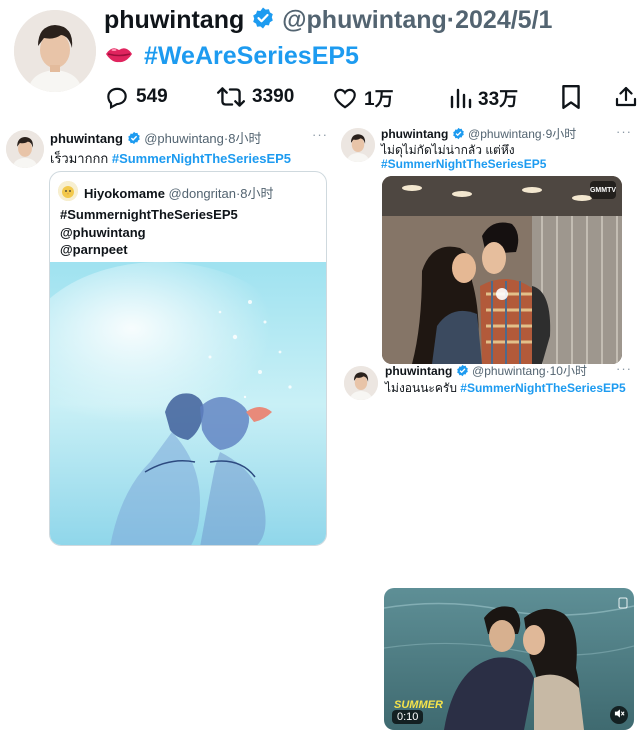 This screenshot has height=730, width=640. What do you see at coordinates (418, 371) in the screenshot?
I see `right-bottom-tweet-display-name: phuwintang` at bounding box center [418, 371].